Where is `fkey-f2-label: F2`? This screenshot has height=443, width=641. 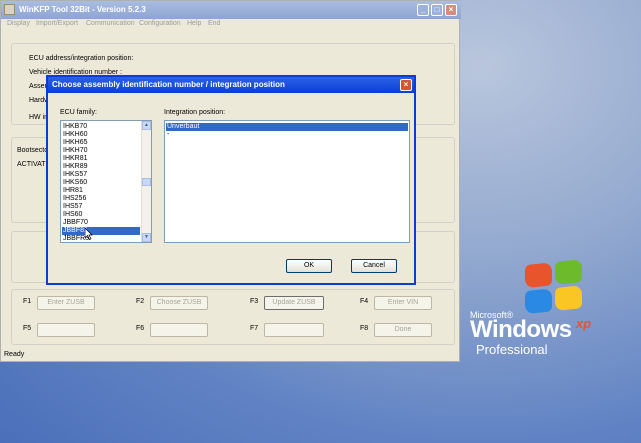 fkey-f2-label: F2 is located at coordinates (140, 301).